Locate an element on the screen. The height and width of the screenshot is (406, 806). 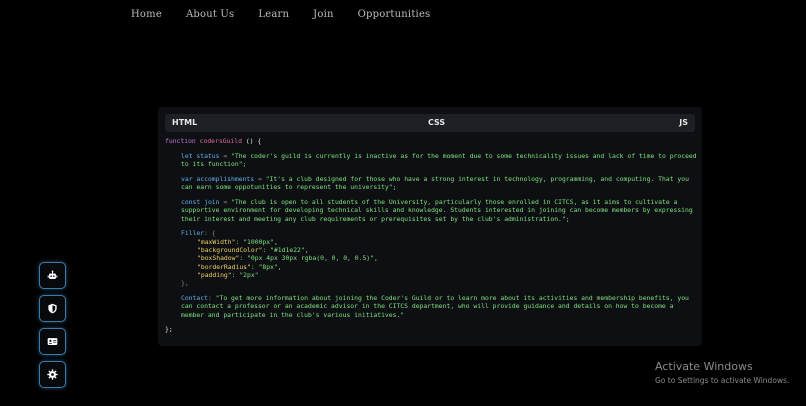
shield-button is located at coordinates (52, 308).